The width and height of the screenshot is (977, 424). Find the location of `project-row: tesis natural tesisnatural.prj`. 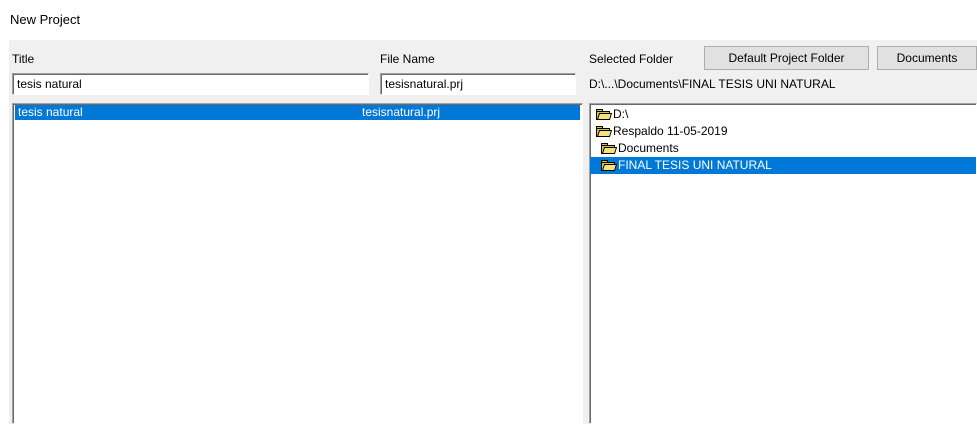

project-row: tesis natural tesisnatural.prj is located at coordinates (297, 112).